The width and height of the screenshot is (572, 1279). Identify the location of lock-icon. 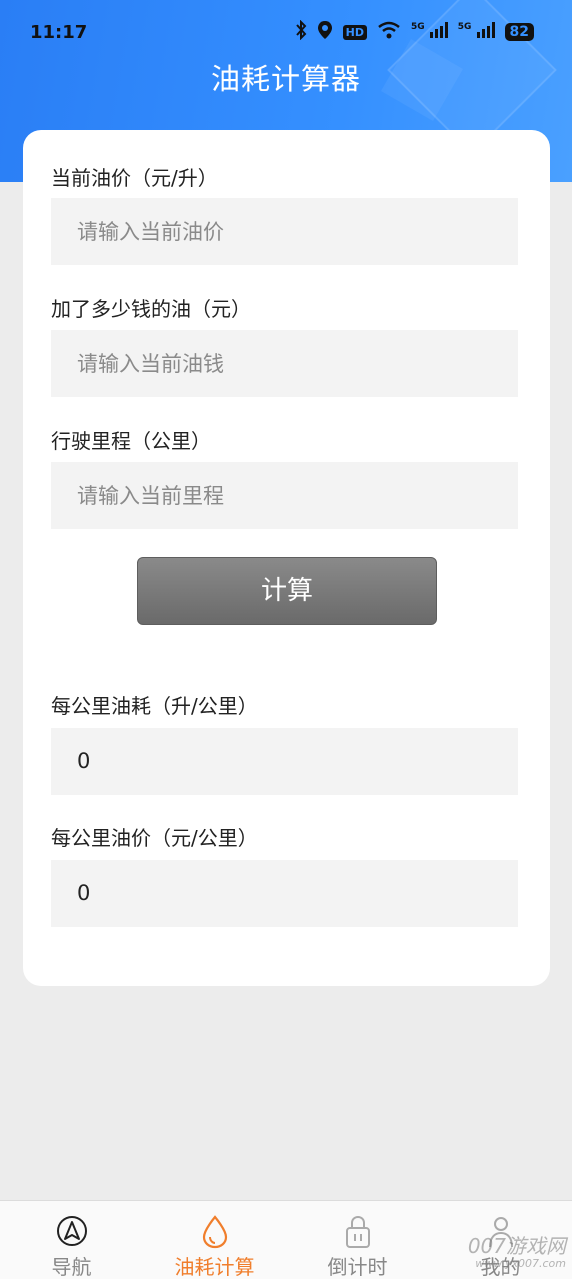
(358, 1234).